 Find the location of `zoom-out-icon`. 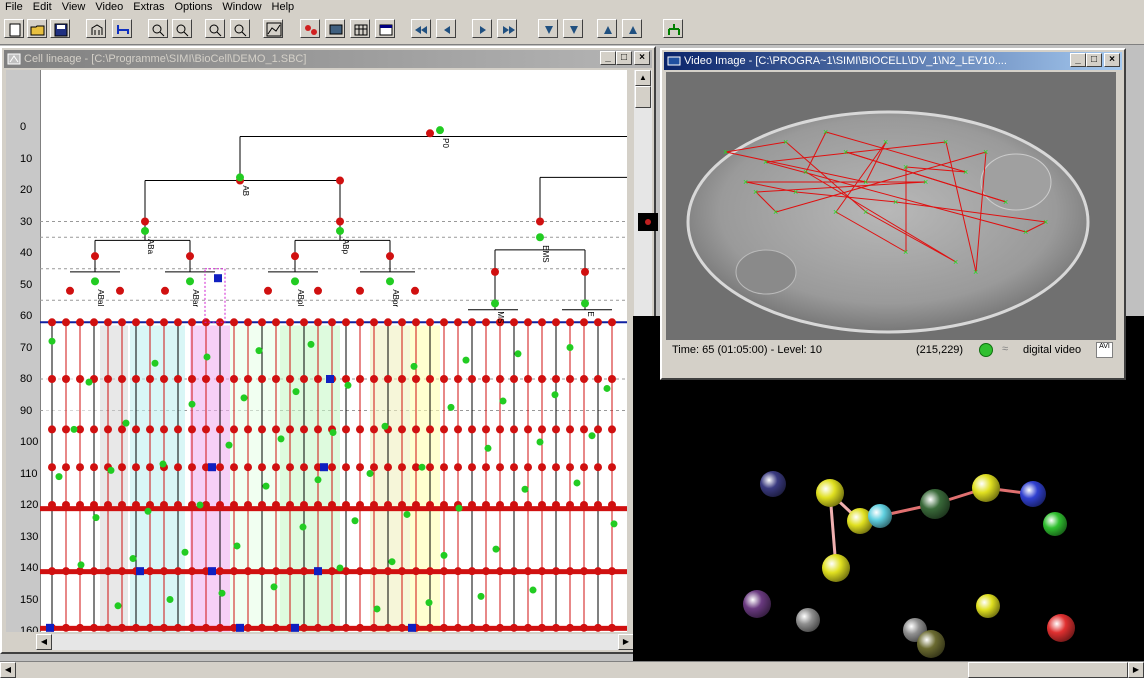

zoom-out-icon is located at coordinates (182, 28).